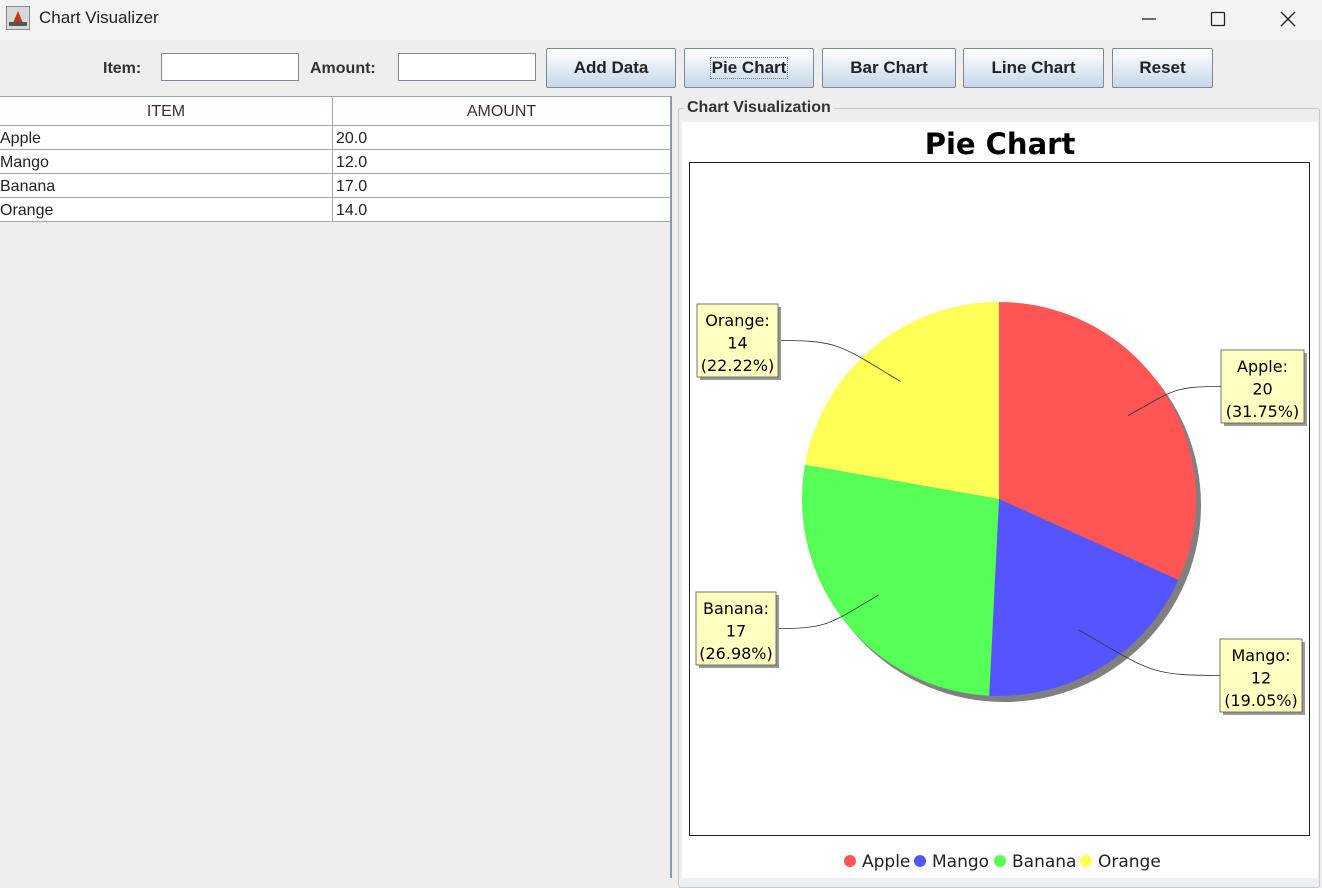 The height and width of the screenshot is (888, 1322). I want to click on table-row: Banana 17.0, so click(335, 186).